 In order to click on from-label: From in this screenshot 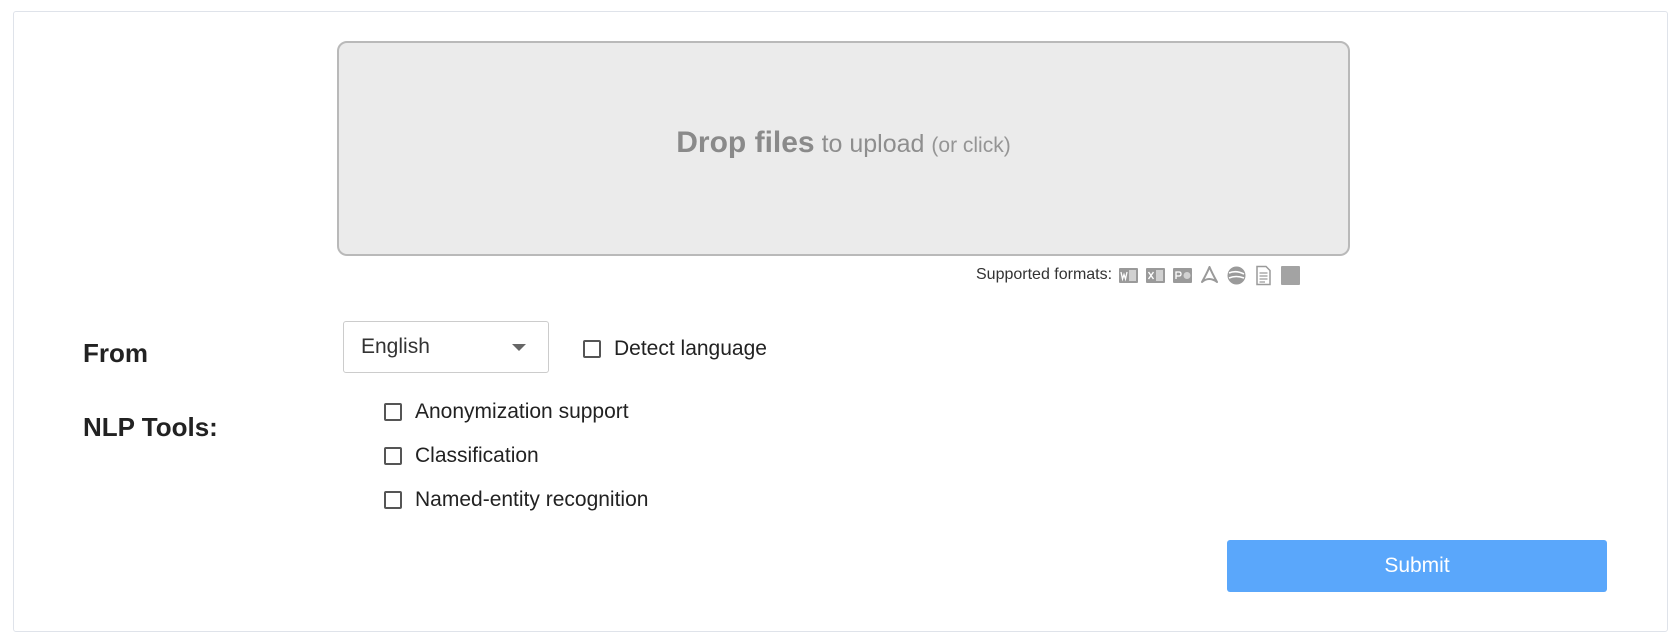, I will do `click(115, 353)`.